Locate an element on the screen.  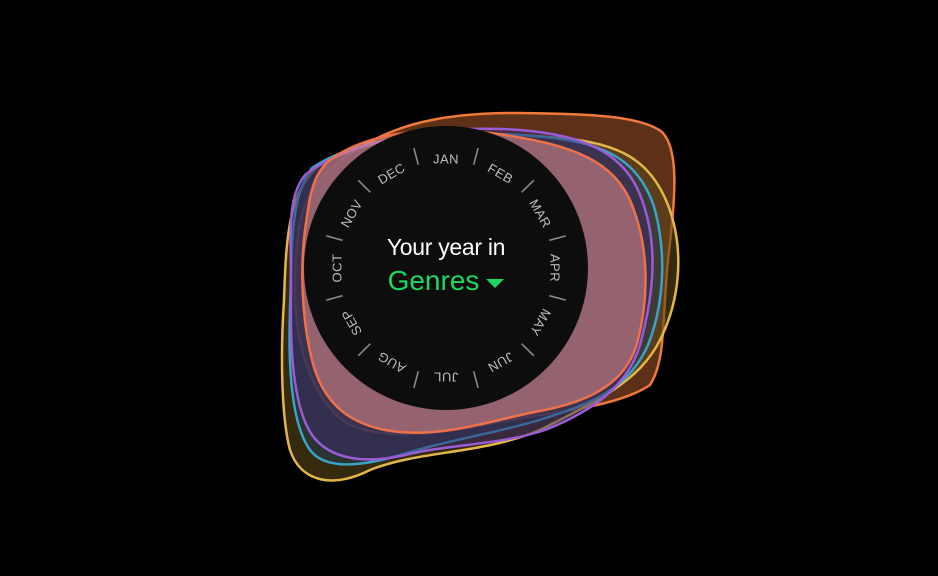
month-label-oct: OCT is located at coordinates (337, 268).